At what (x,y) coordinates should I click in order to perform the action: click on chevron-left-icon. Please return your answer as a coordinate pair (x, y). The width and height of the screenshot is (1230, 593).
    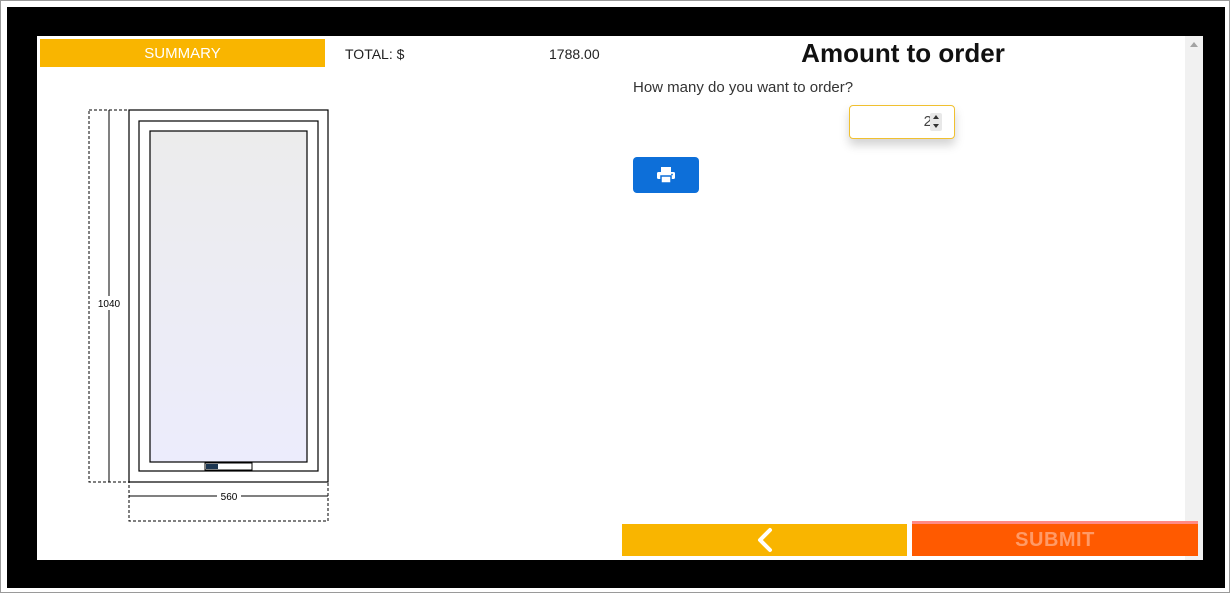
    Looking at the image, I should click on (764, 540).